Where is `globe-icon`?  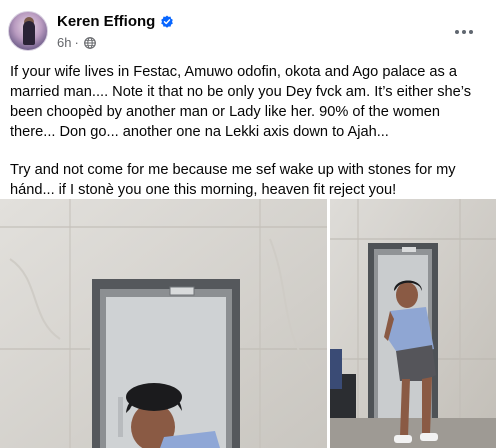
globe-icon is located at coordinates (89, 43).